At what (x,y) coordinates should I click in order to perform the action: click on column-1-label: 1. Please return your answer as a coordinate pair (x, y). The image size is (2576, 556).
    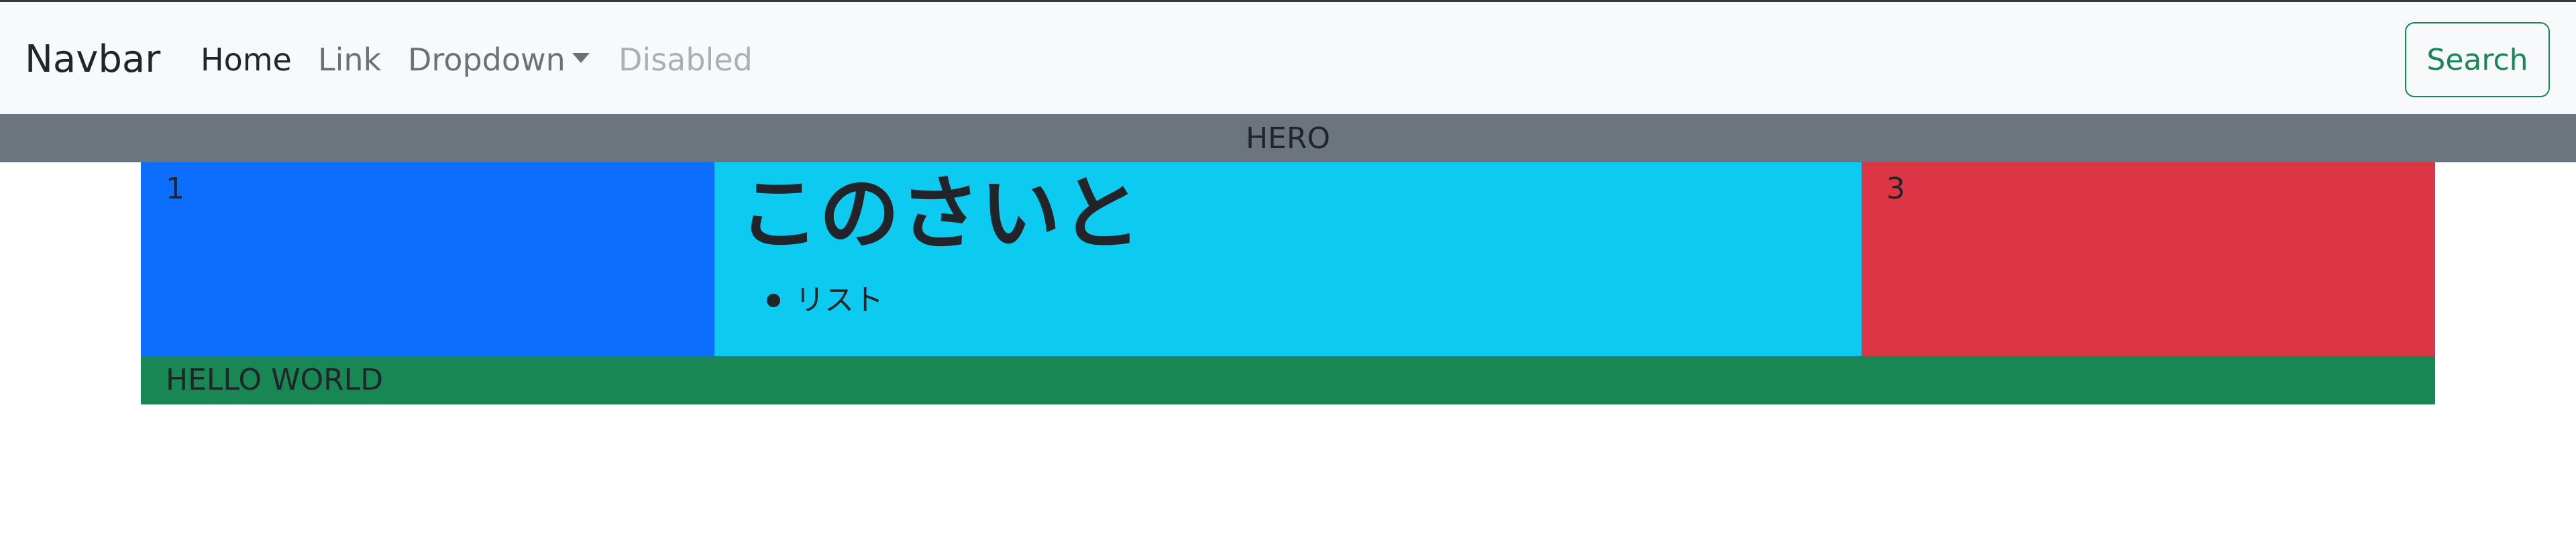
    Looking at the image, I should click on (175, 189).